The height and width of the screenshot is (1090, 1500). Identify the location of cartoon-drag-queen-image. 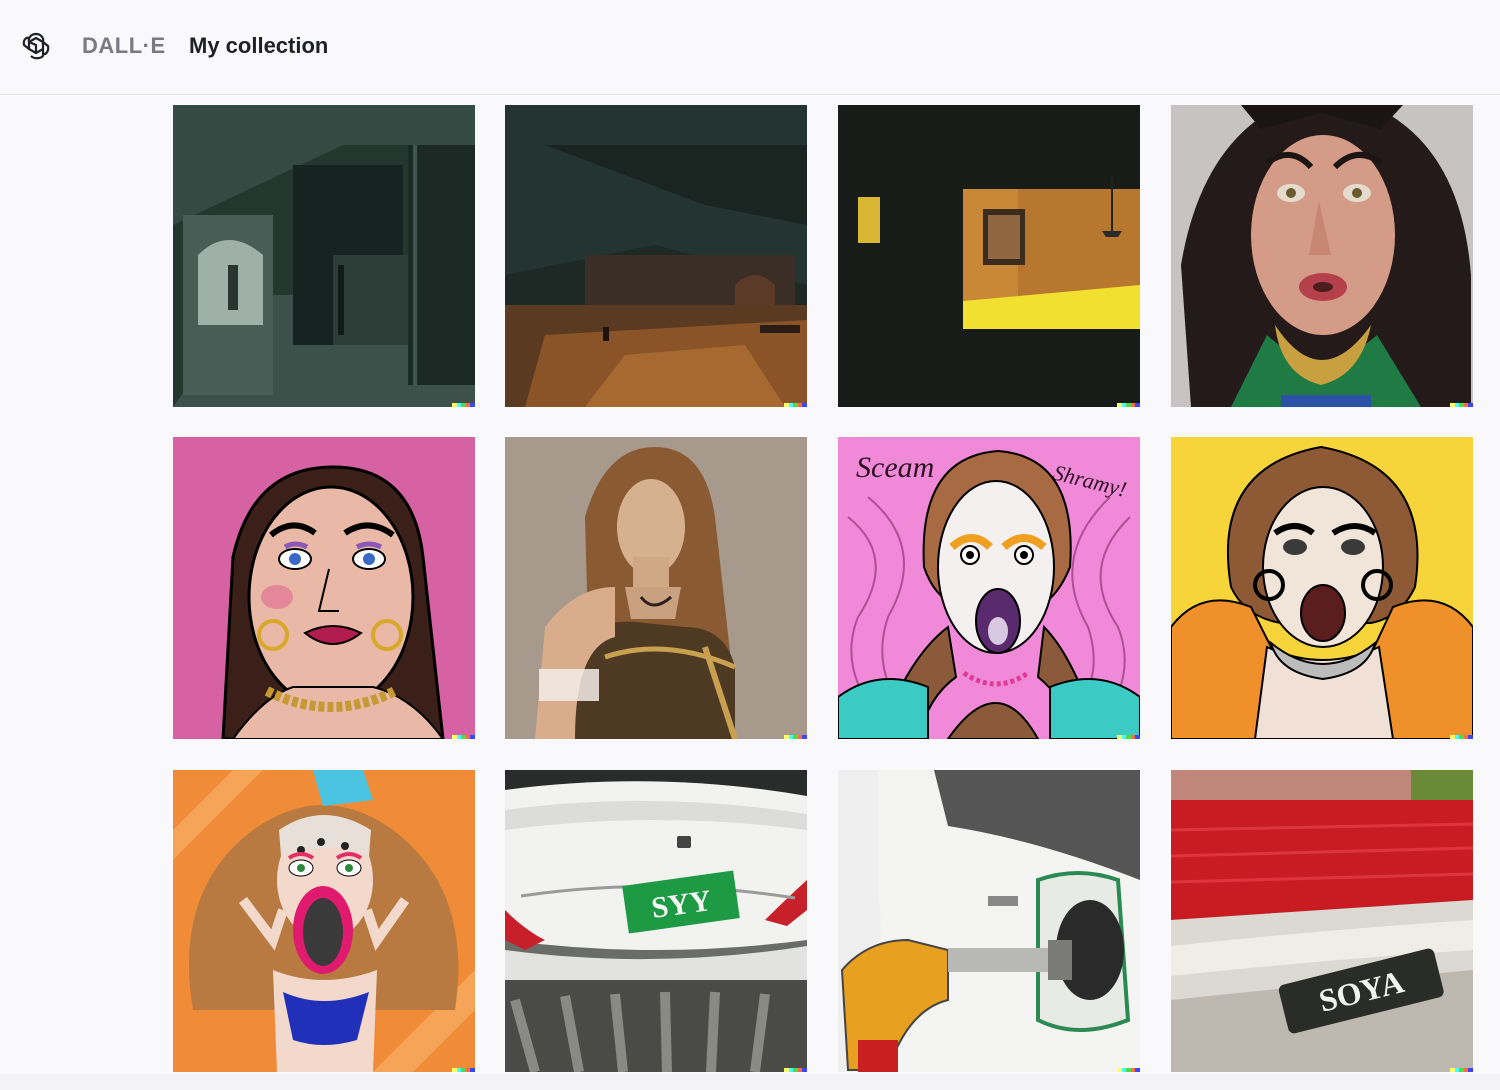
(324, 588).